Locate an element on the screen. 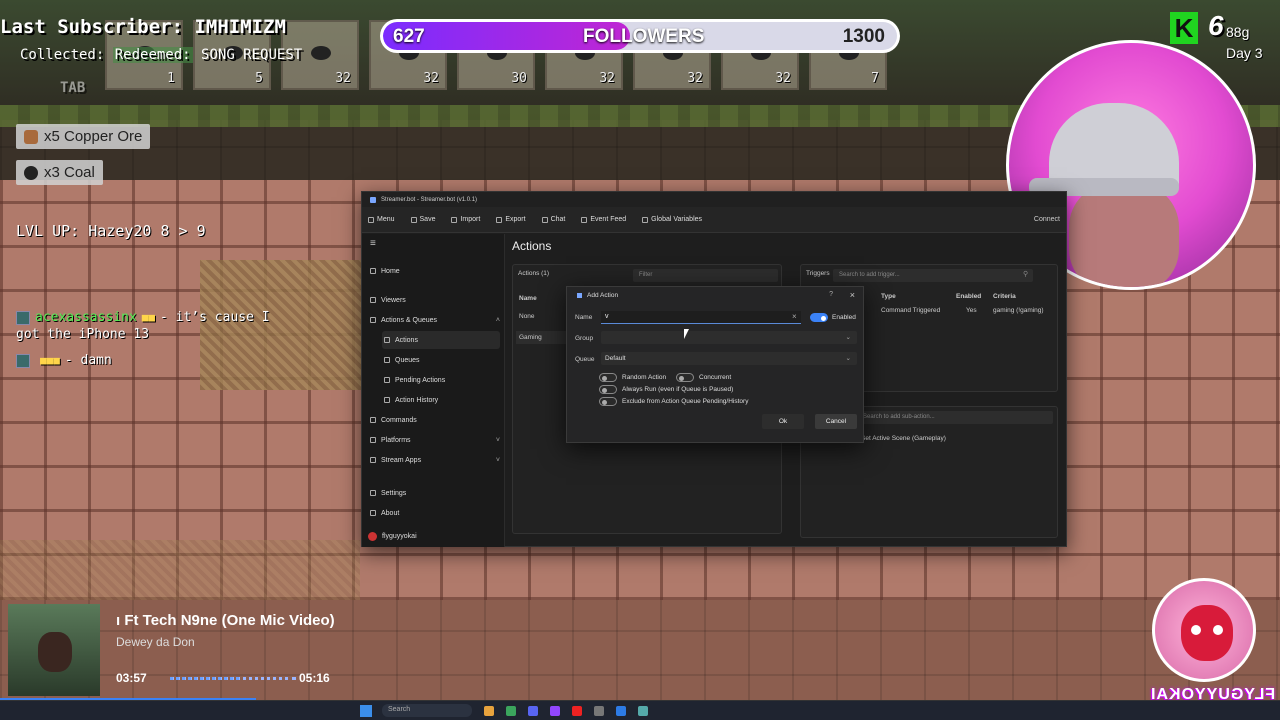 The image size is (1280, 720). user-profile: flyguyyokai is located at coordinates (434, 536).